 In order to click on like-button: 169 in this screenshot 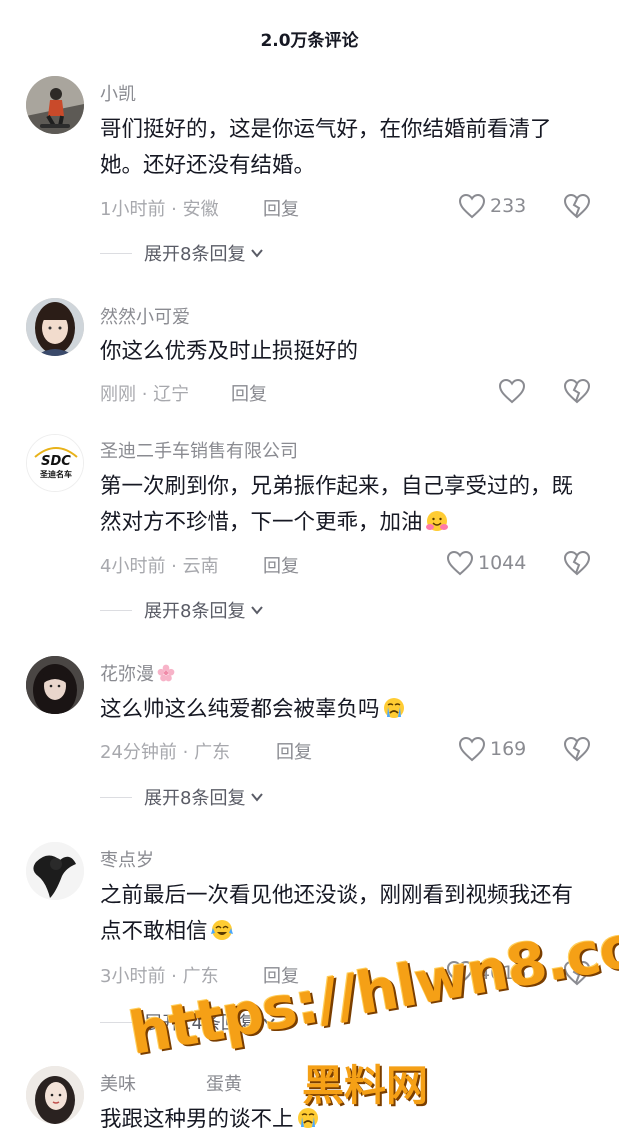, I will do `click(492, 749)`.